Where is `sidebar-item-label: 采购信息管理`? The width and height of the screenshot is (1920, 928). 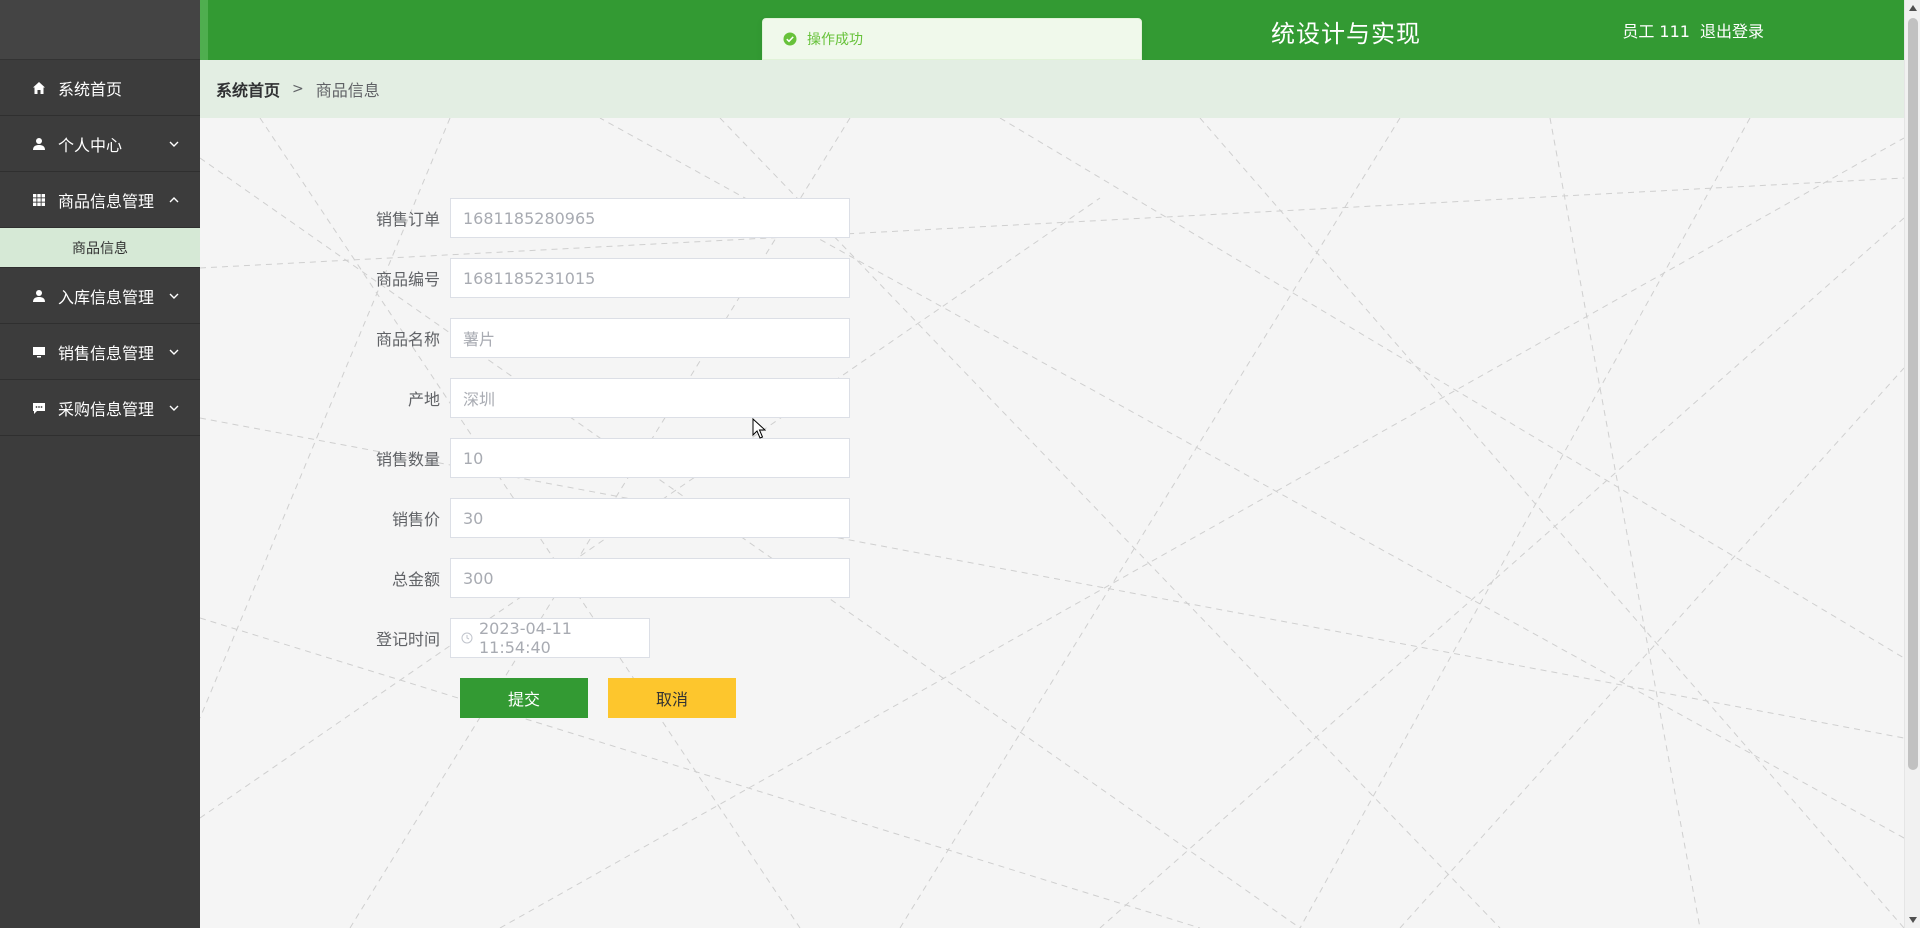
sidebar-item-label: 采购信息管理 is located at coordinates (106, 409).